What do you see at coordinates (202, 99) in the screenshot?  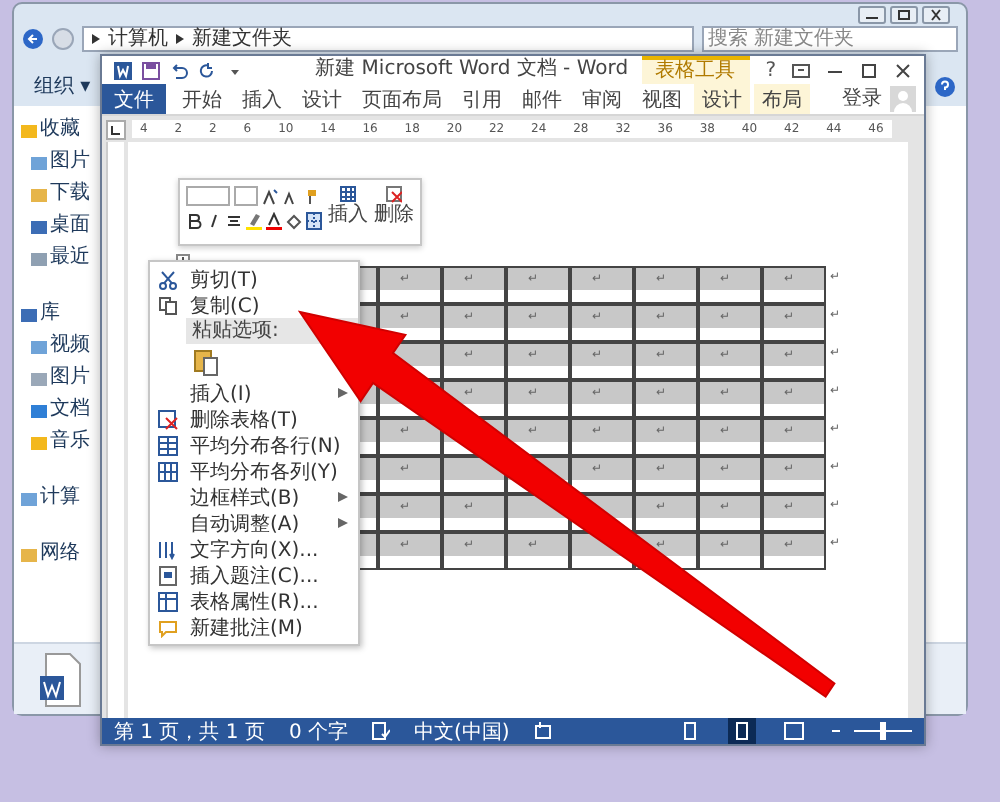 I see `ribbon-tab: 开始` at bounding box center [202, 99].